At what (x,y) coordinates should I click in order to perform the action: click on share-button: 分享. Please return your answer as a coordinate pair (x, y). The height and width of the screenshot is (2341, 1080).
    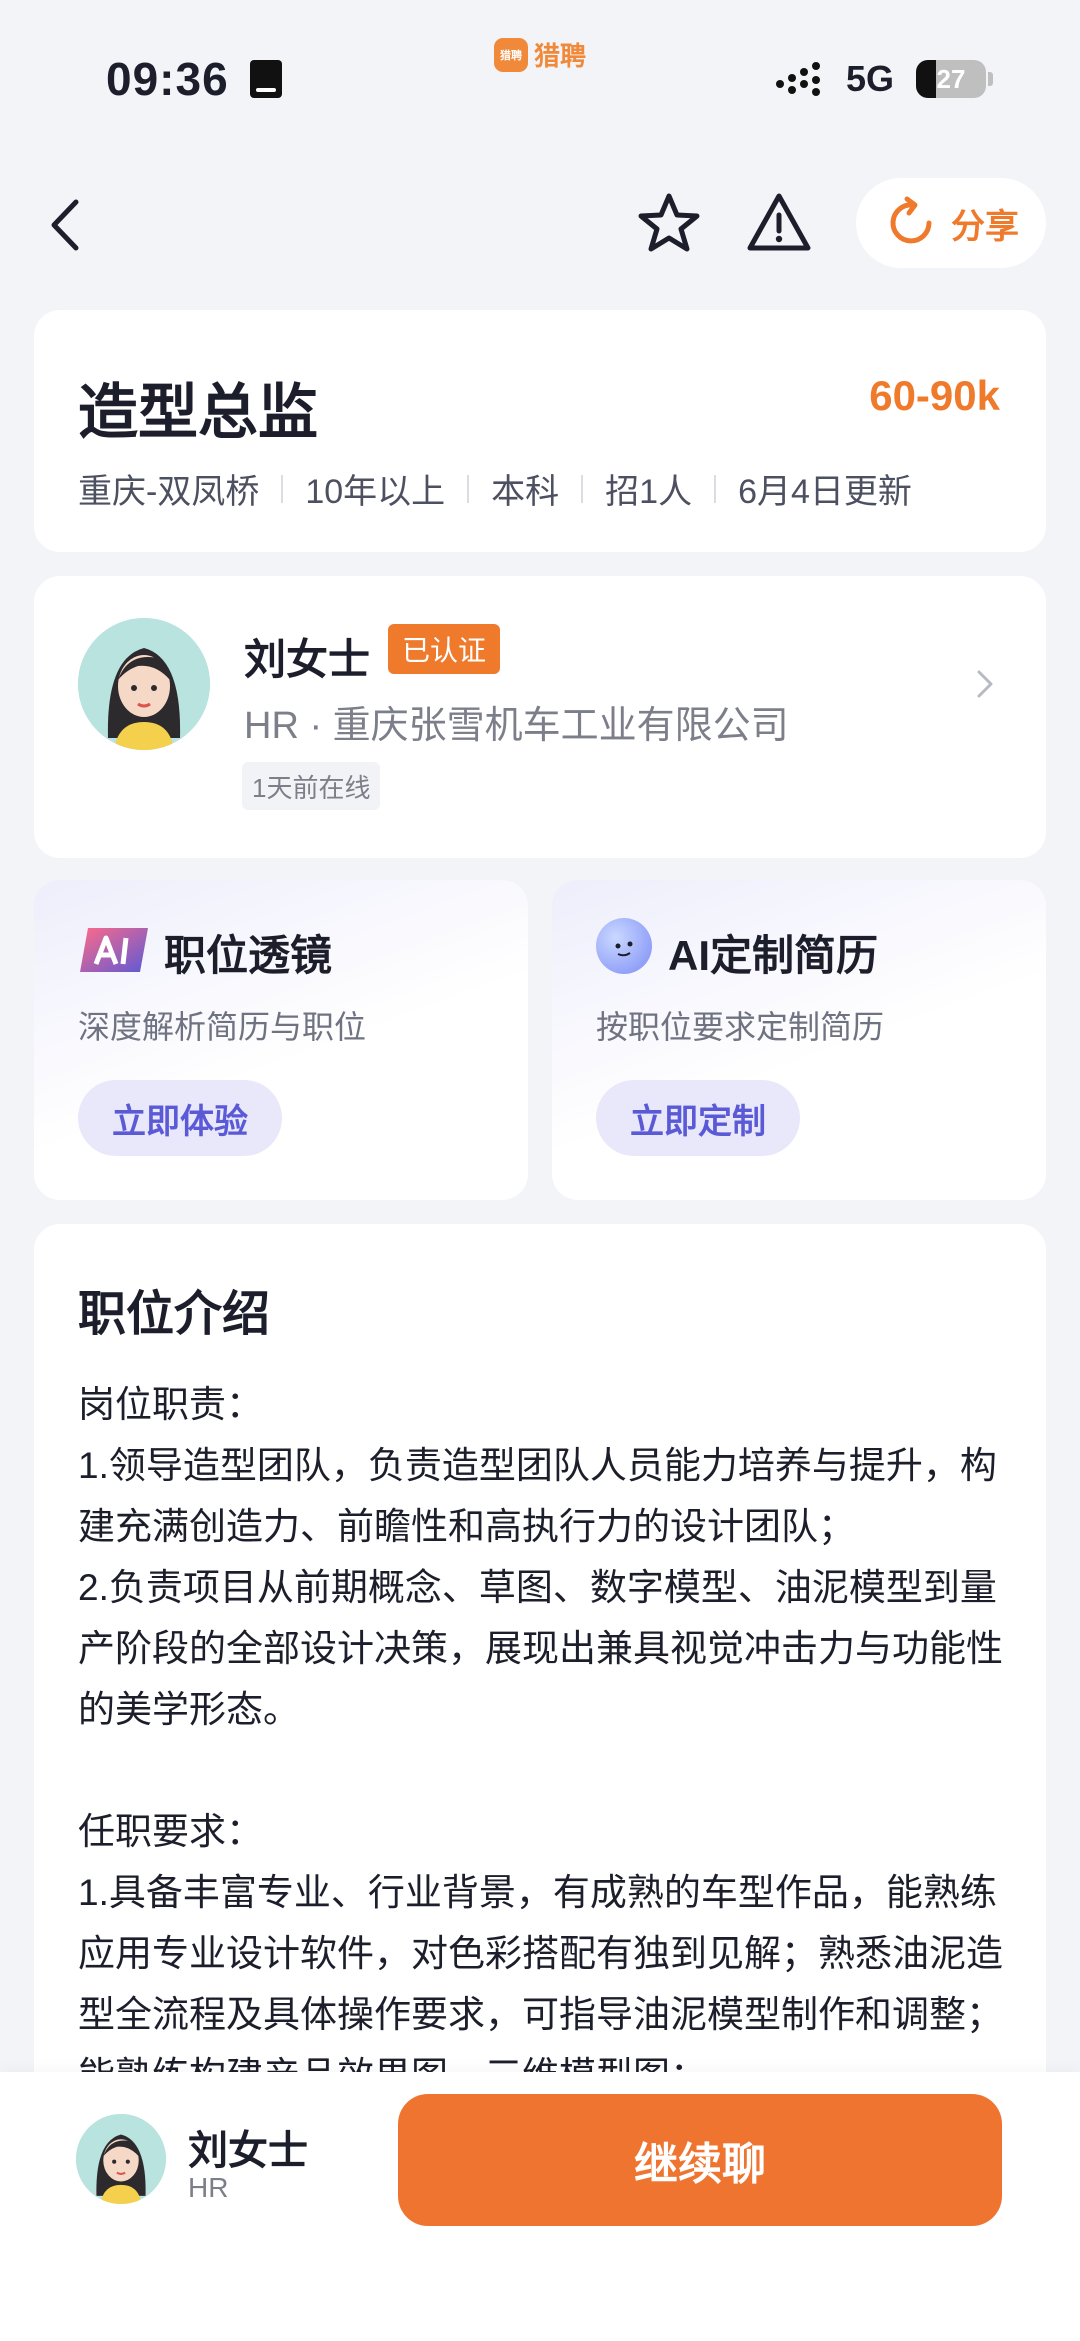
    Looking at the image, I should click on (951, 223).